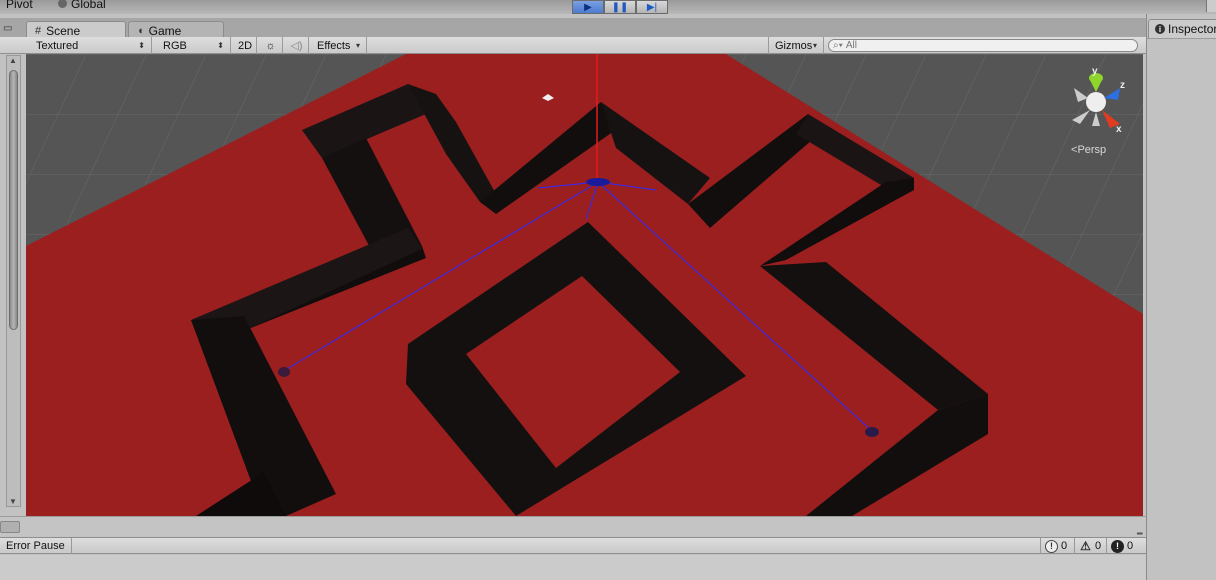 This screenshot has height=580, width=1216. I want to click on view-tabs-bar: ▭ # Scene ◖ Game, so click(573, 28).